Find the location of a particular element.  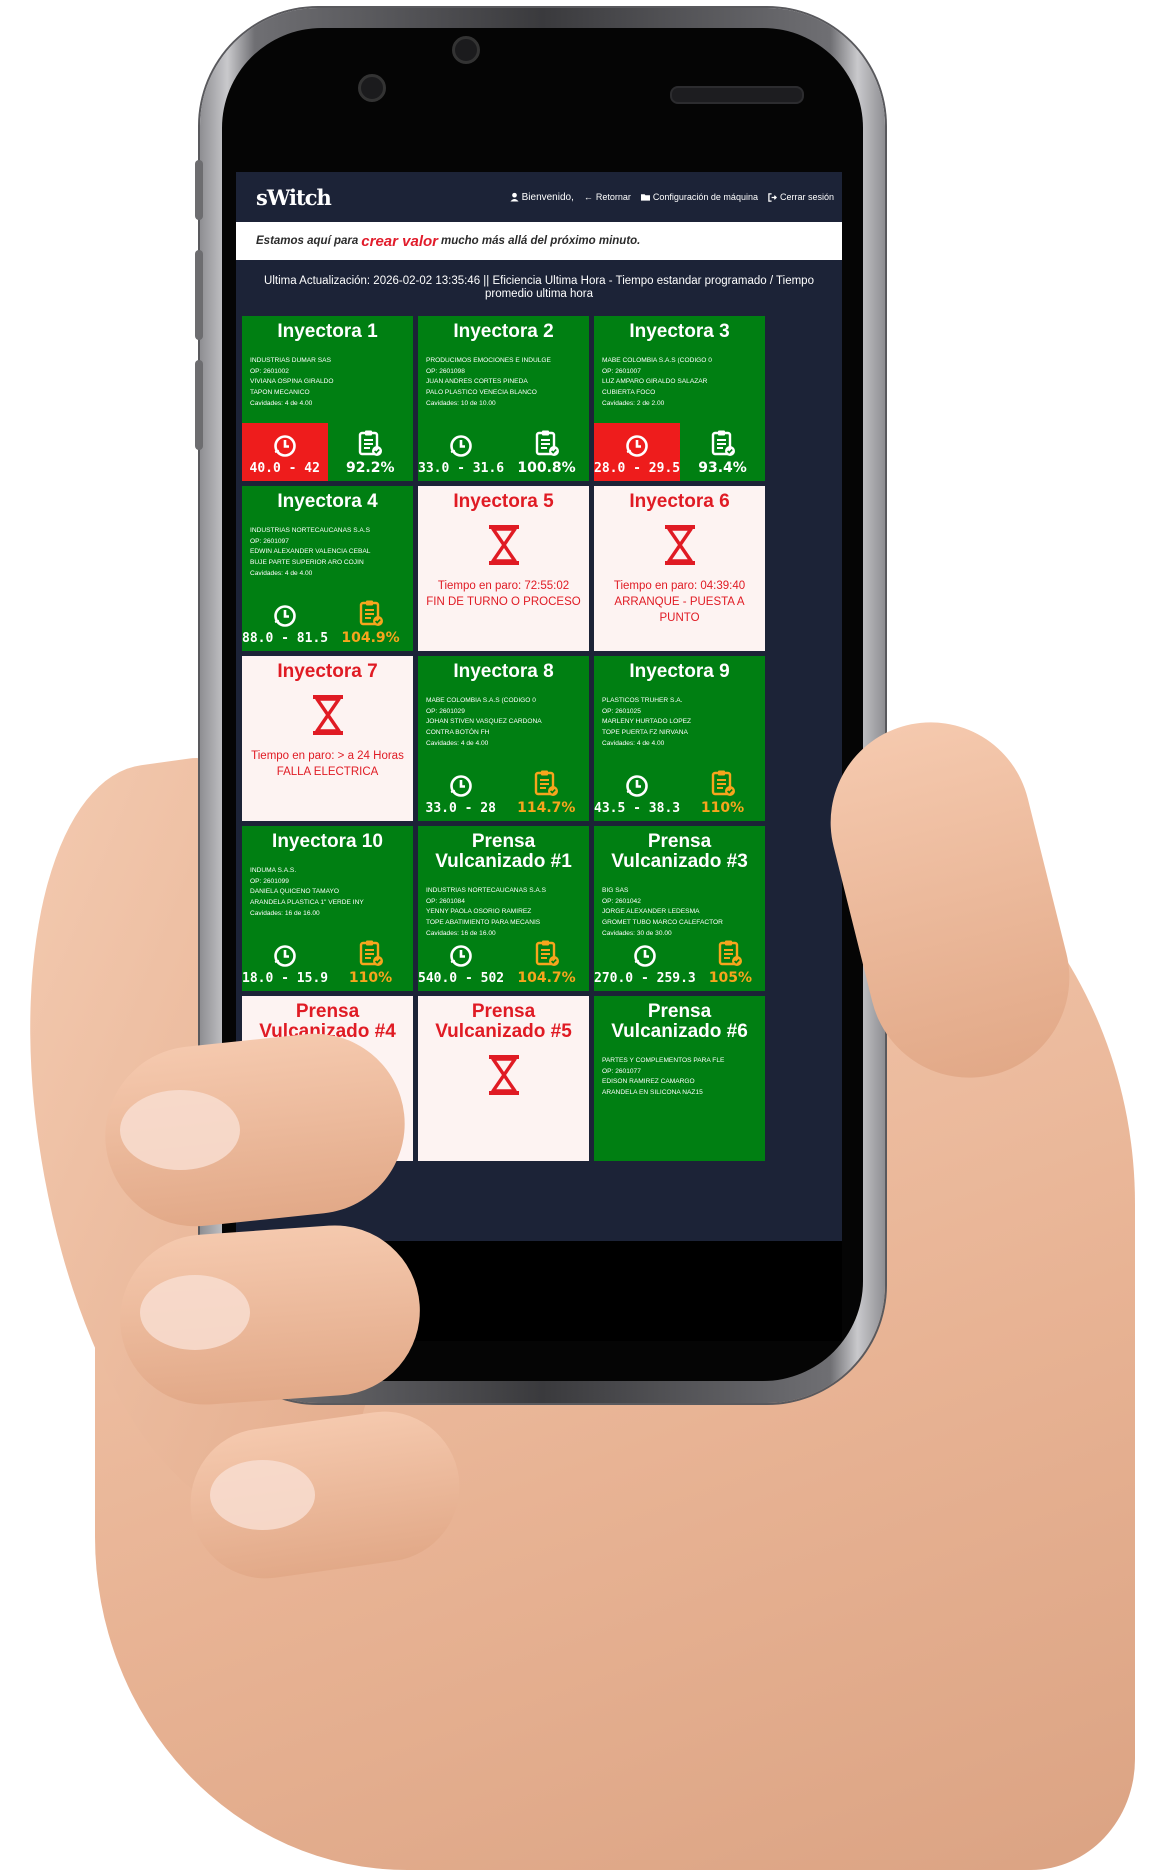

operator-name: JUAN ANDRES CORTES PINEDA is located at coordinates (477, 382).